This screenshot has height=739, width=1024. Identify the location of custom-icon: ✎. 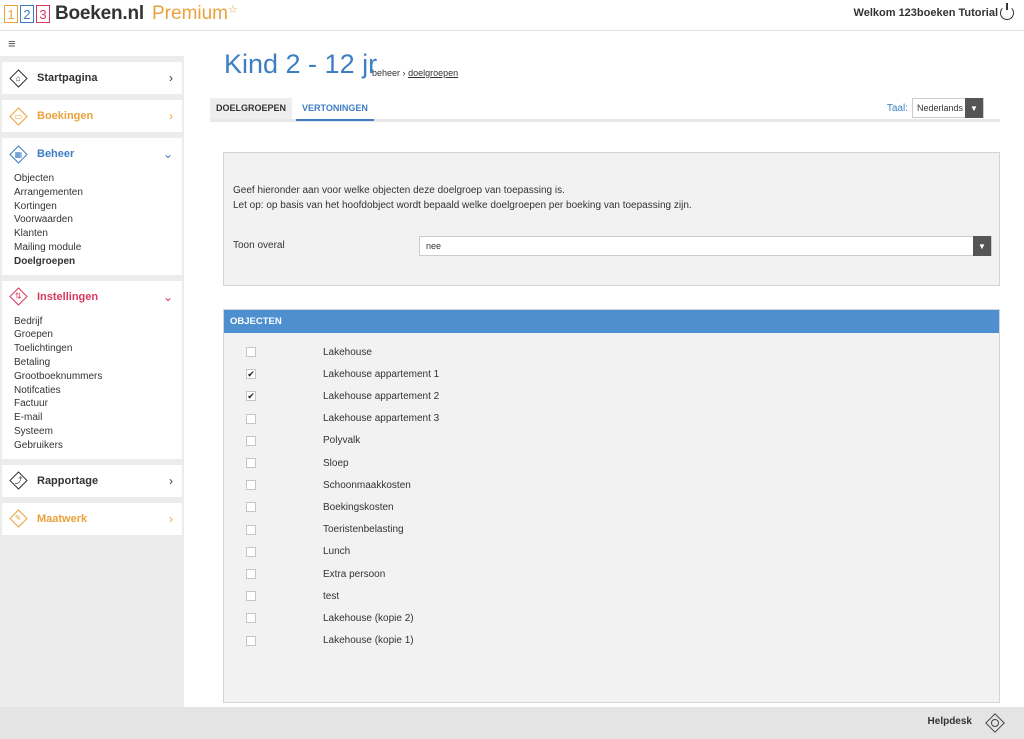
(18, 518).